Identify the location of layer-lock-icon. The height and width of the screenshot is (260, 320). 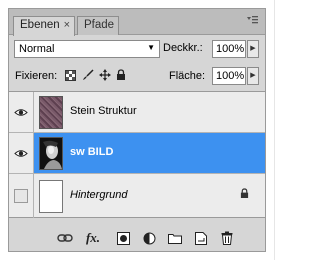
(244, 195).